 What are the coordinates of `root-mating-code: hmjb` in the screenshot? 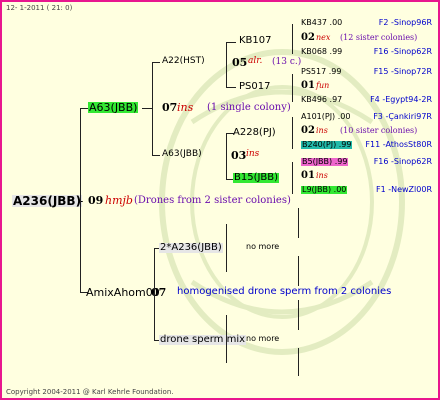 It's located at (119, 200).